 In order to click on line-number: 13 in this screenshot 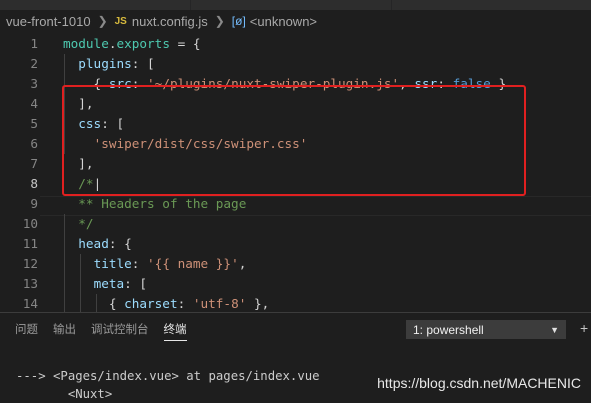, I will do `click(30, 283)`.